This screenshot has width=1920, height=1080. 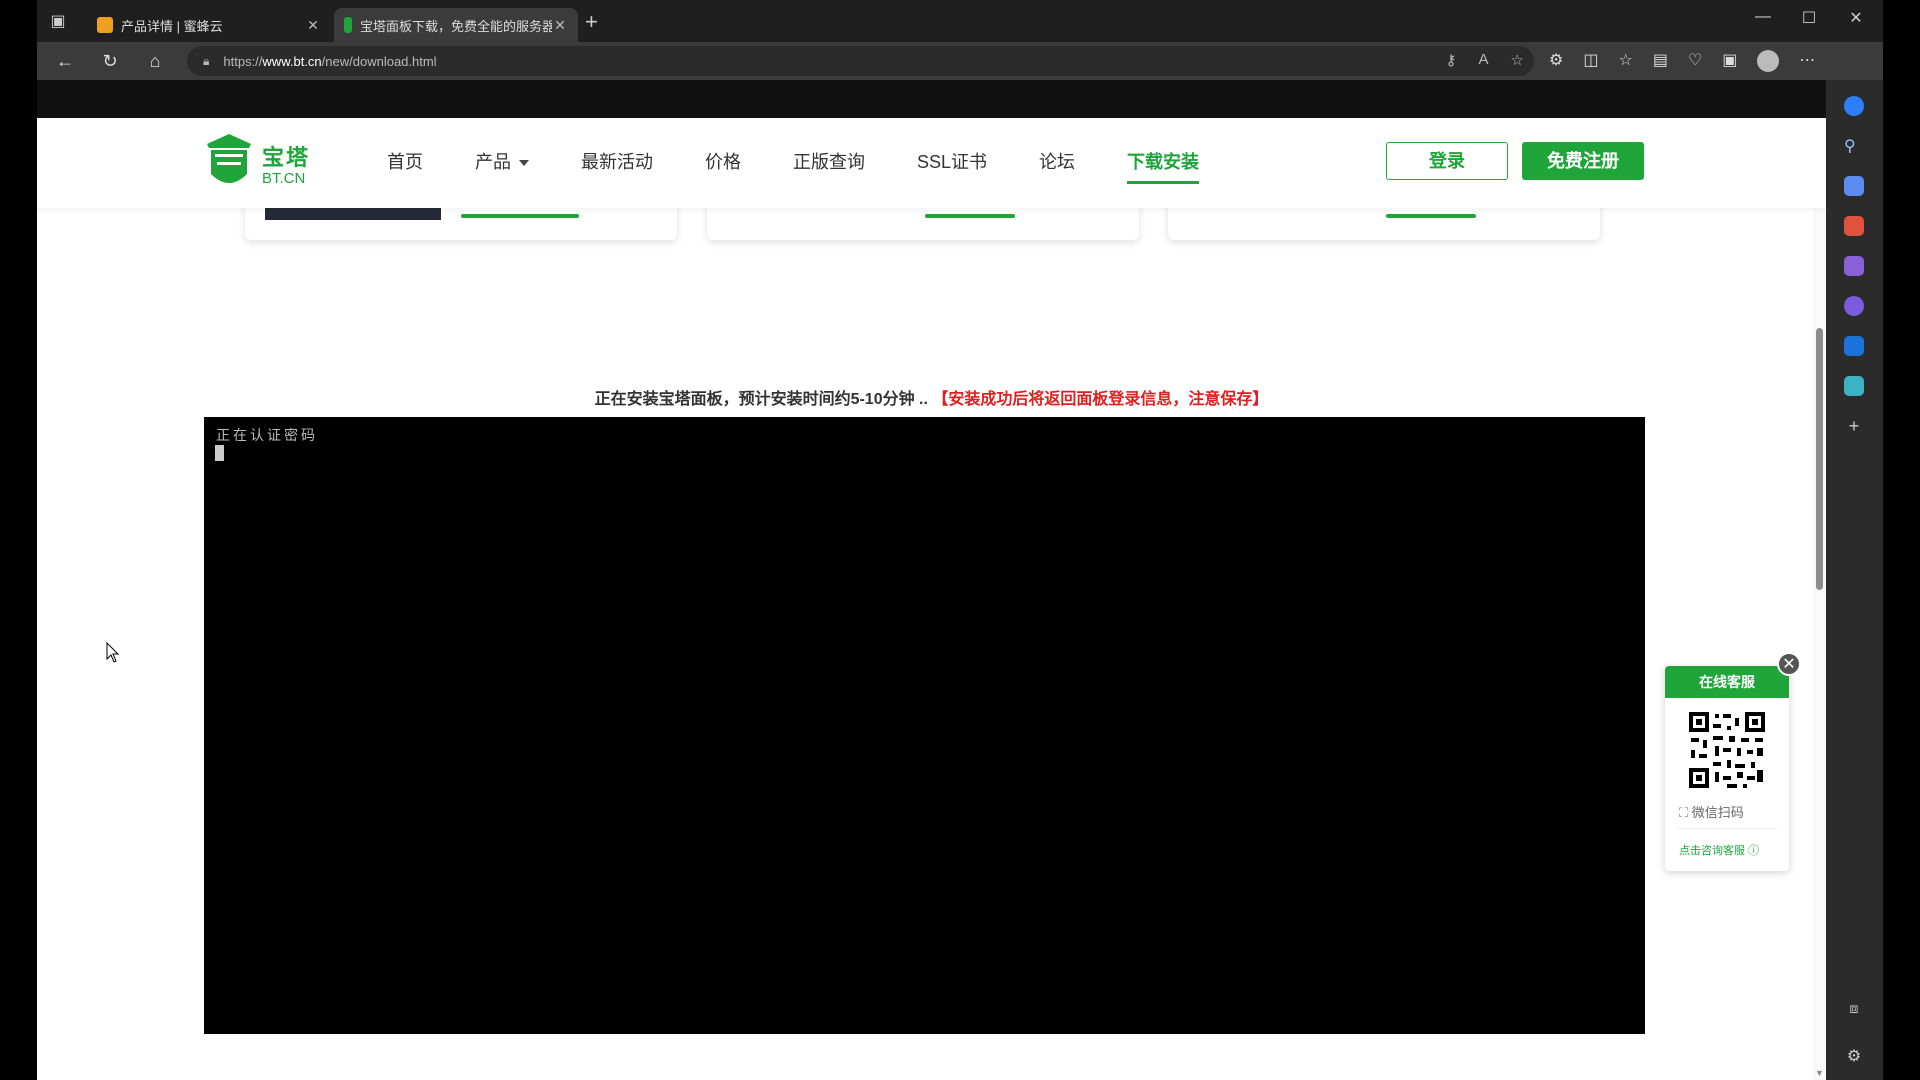 What do you see at coordinates (1729, 61) in the screenshot?
I see `edge-bar-icon: ▣` at bounding box center [1729, 61].